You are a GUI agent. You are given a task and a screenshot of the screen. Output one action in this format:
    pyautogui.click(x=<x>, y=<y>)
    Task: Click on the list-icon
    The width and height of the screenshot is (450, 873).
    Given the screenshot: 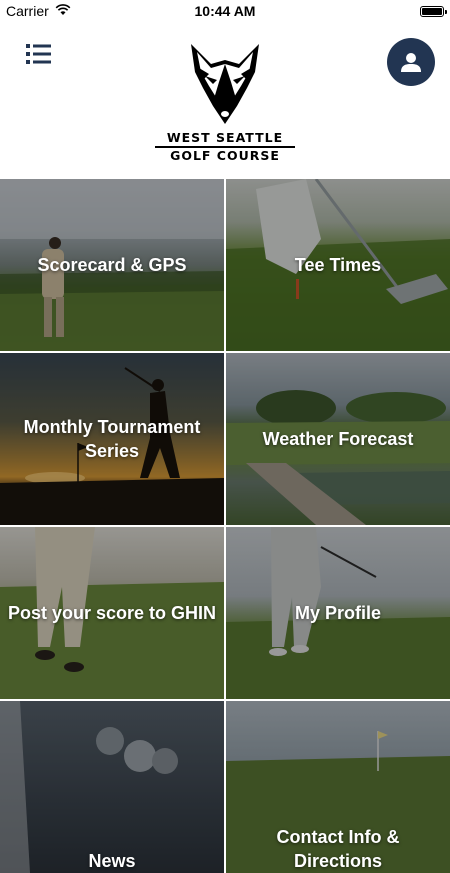 What is the action you would take?
    pyautogui.click(x=38, y=54)
    